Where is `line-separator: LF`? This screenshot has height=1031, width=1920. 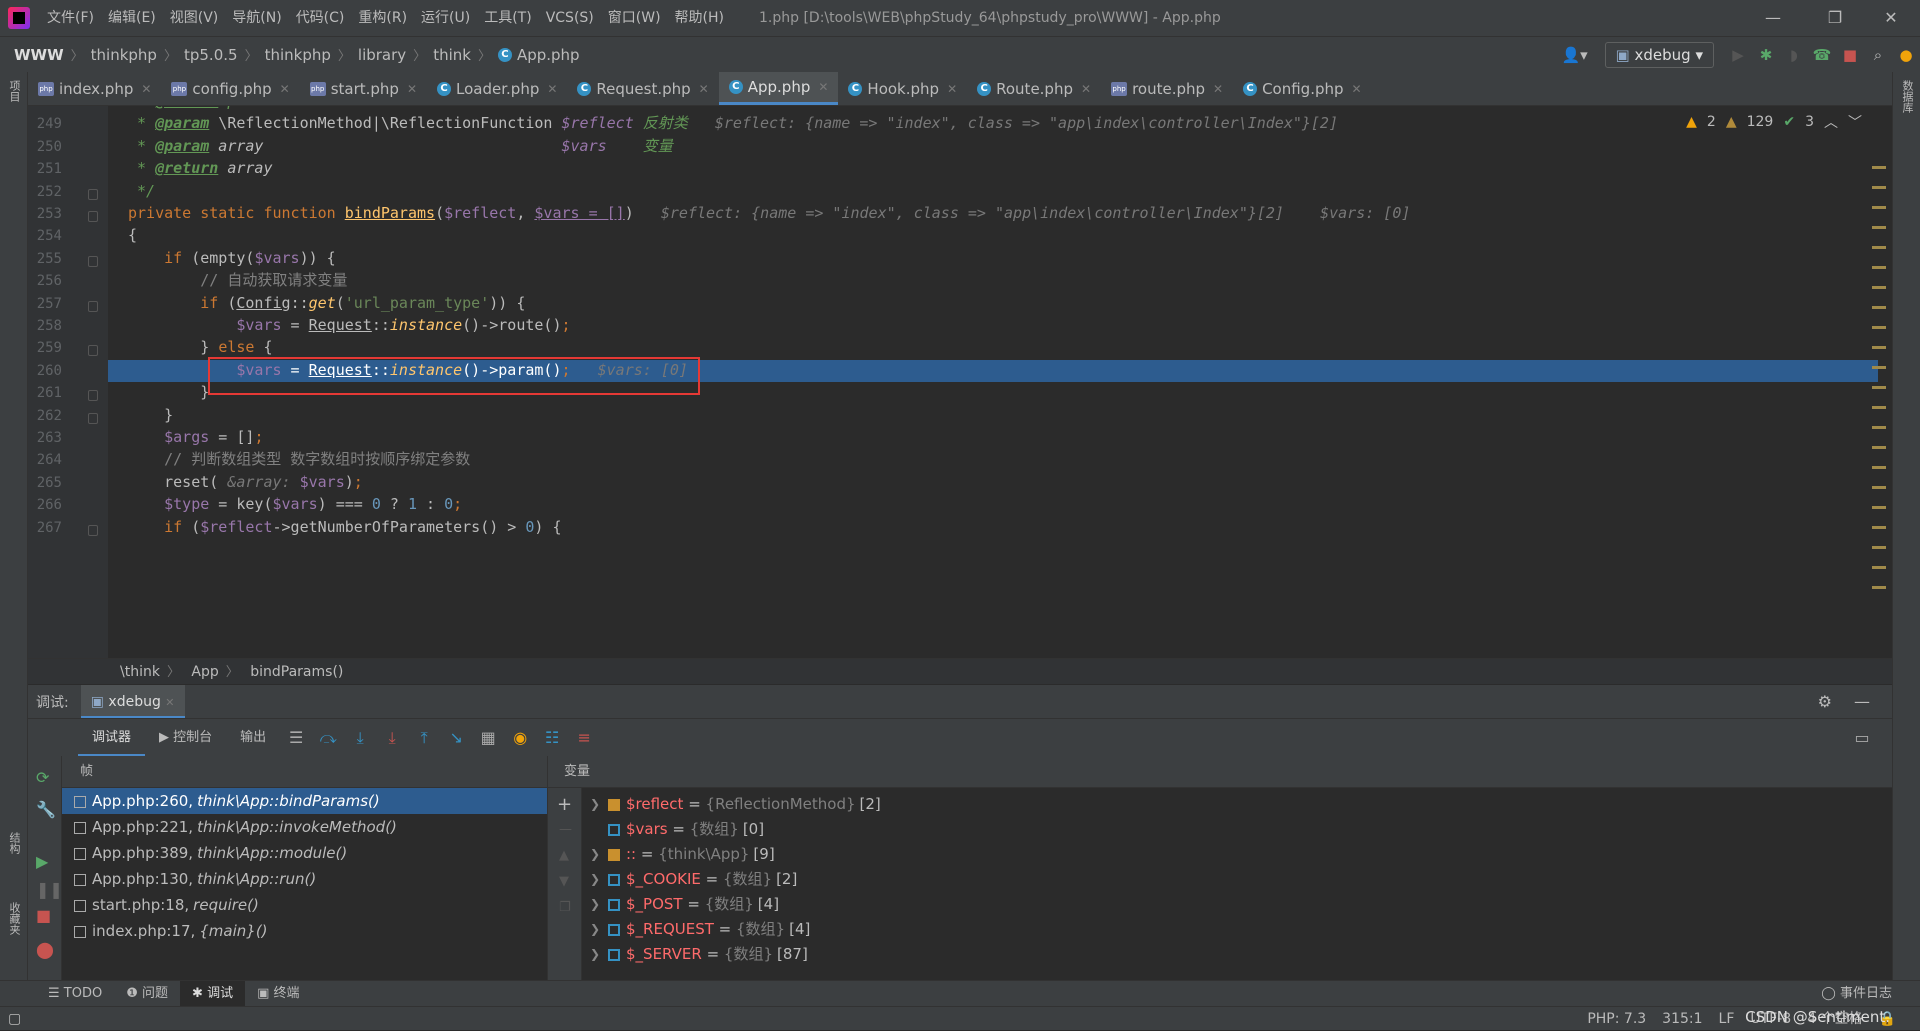 line-separator: LF is located at coordinates (1727, 1019).